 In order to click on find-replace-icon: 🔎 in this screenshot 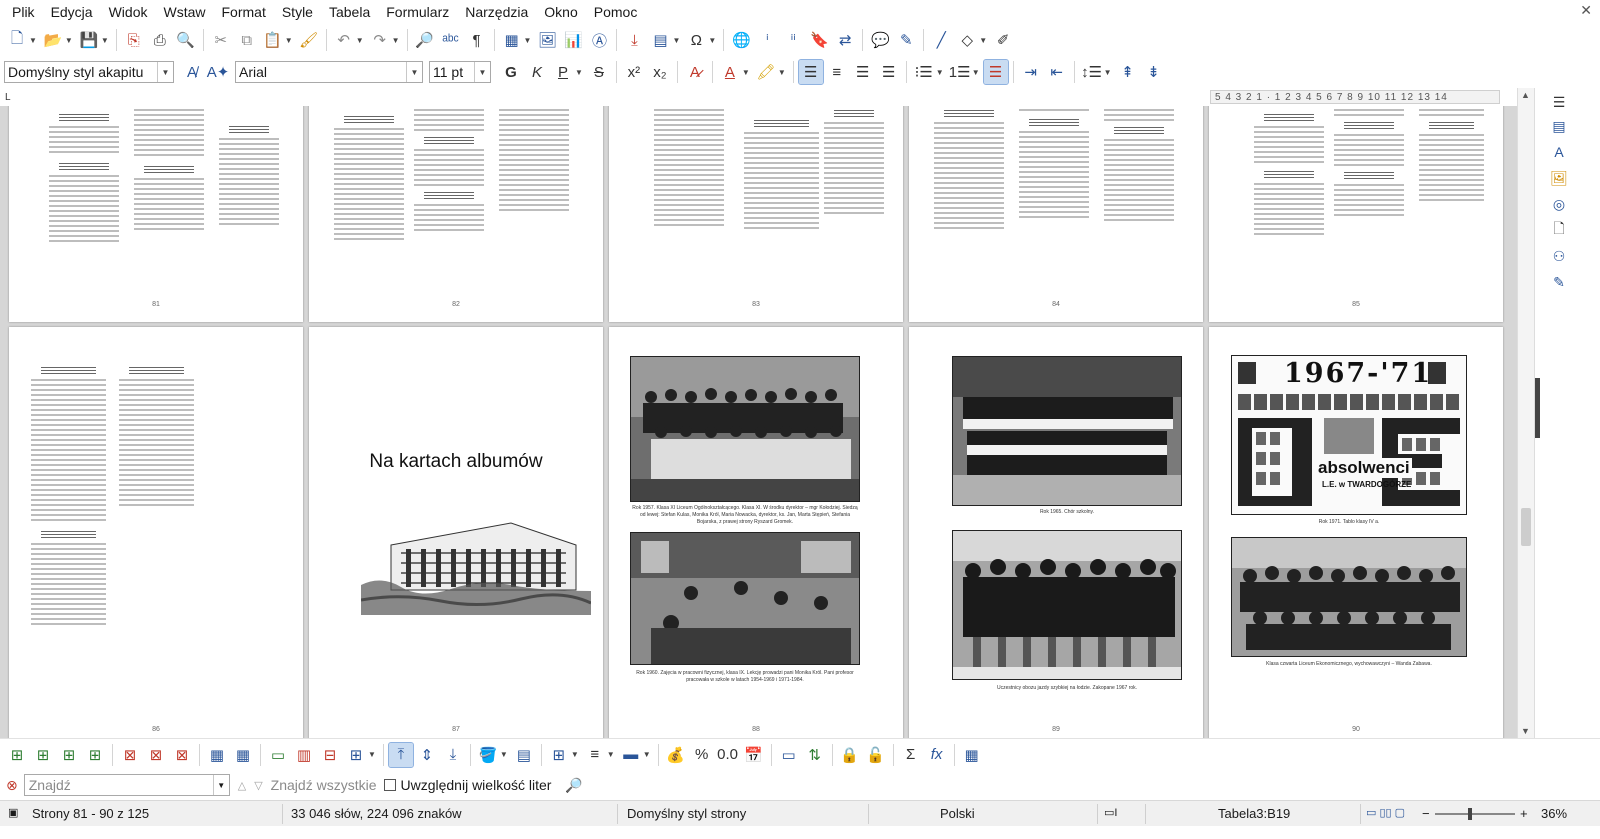, I will do `click(425, 40)`.